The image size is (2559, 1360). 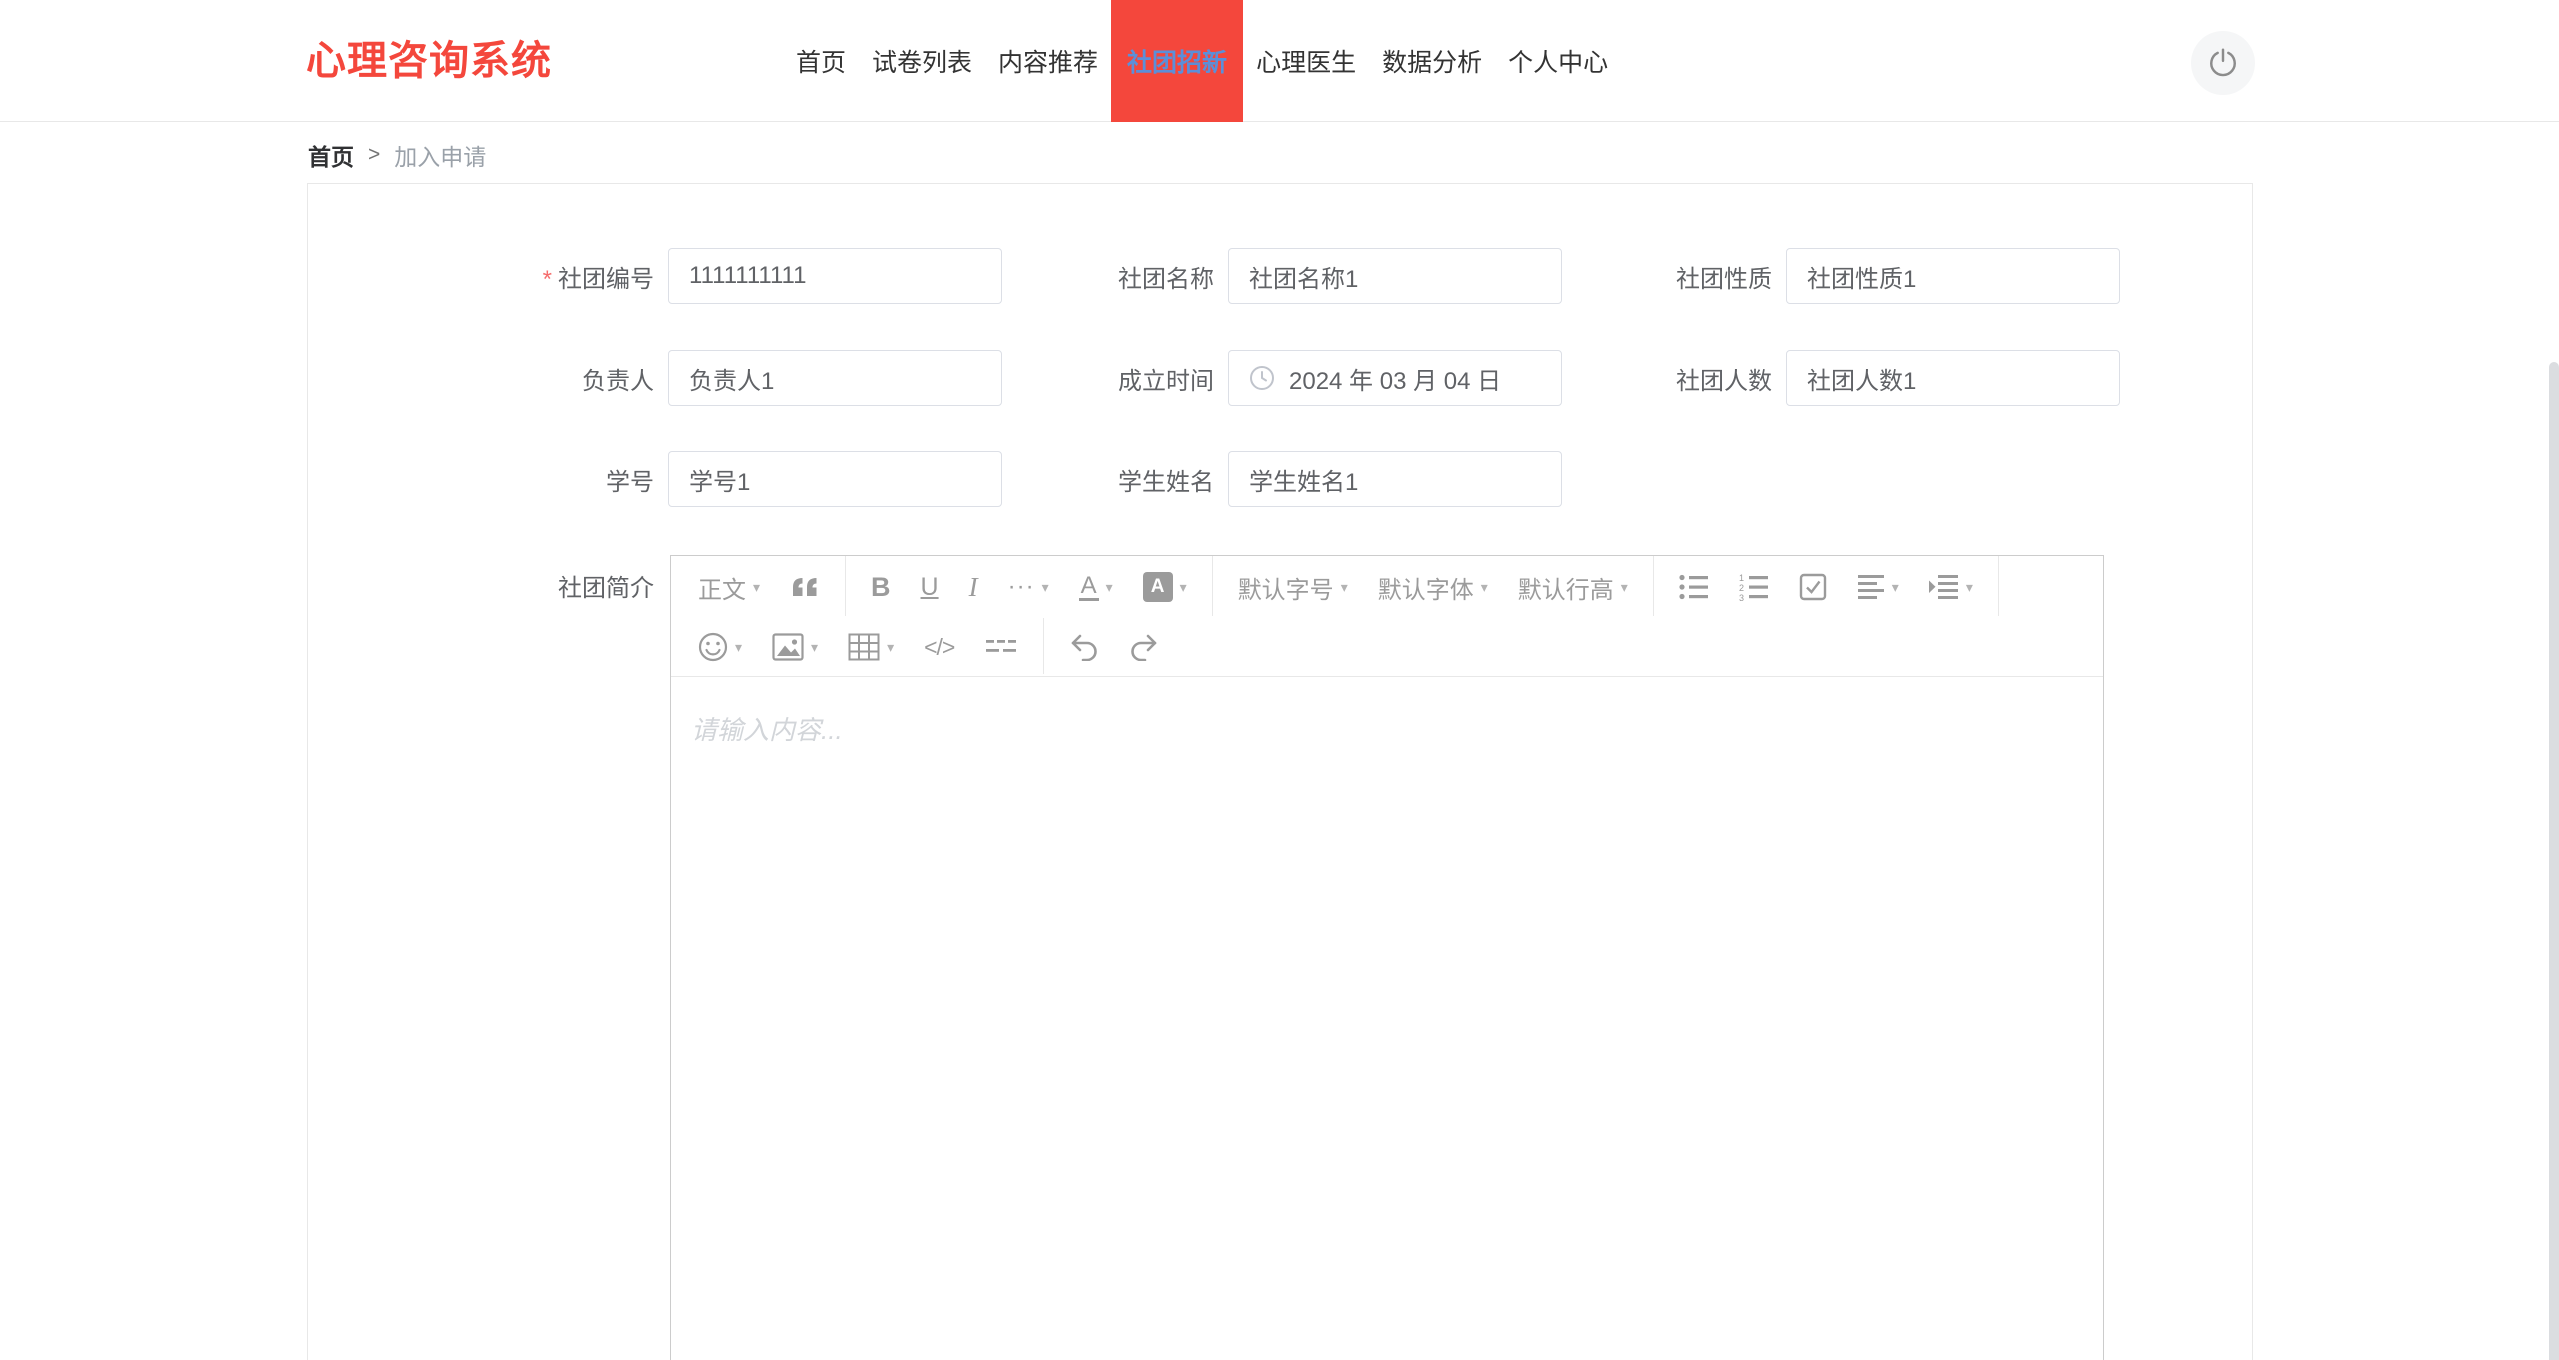 I want to click on main-nav: 首页 试卷列表 内容推荐 社团招新 心理医生 数据分析 个人中心, so click(x=1202, y=61).